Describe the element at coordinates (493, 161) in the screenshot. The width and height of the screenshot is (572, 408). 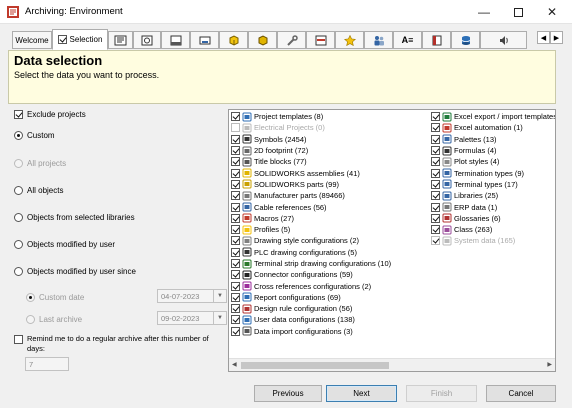
I see `data-type-item: Plot styles (4)` at that location.